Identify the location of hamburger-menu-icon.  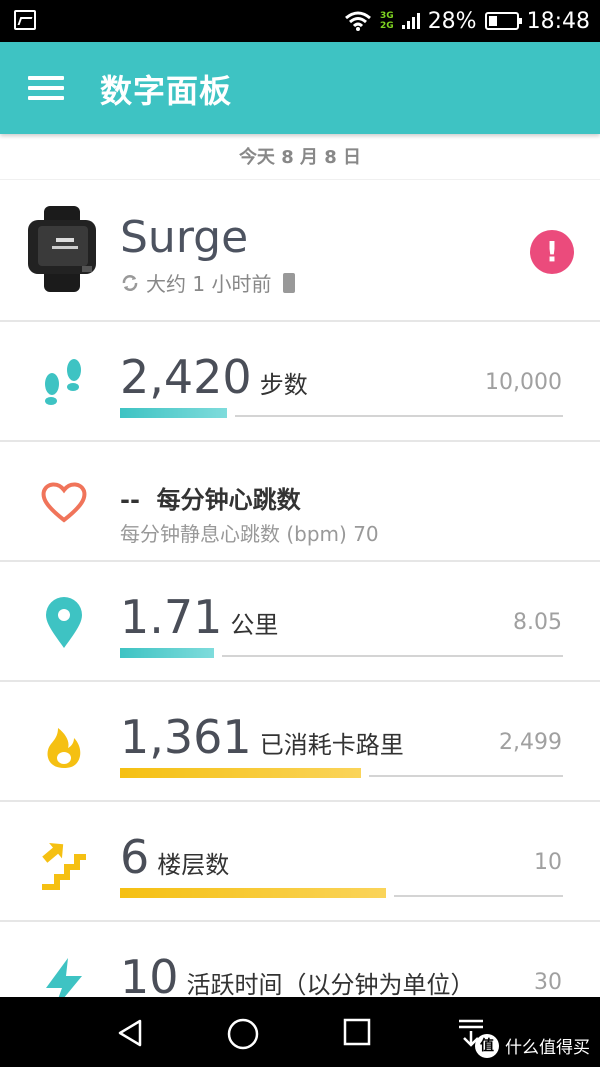
(46, 88).